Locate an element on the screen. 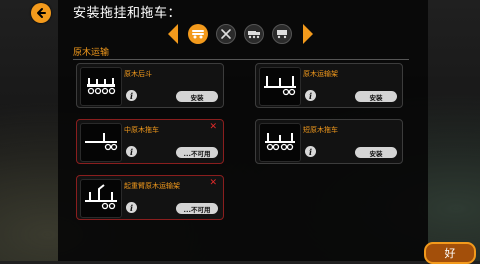 This screenshot has width=480, height=264. tools-icon is located at coordinates (226, 34).